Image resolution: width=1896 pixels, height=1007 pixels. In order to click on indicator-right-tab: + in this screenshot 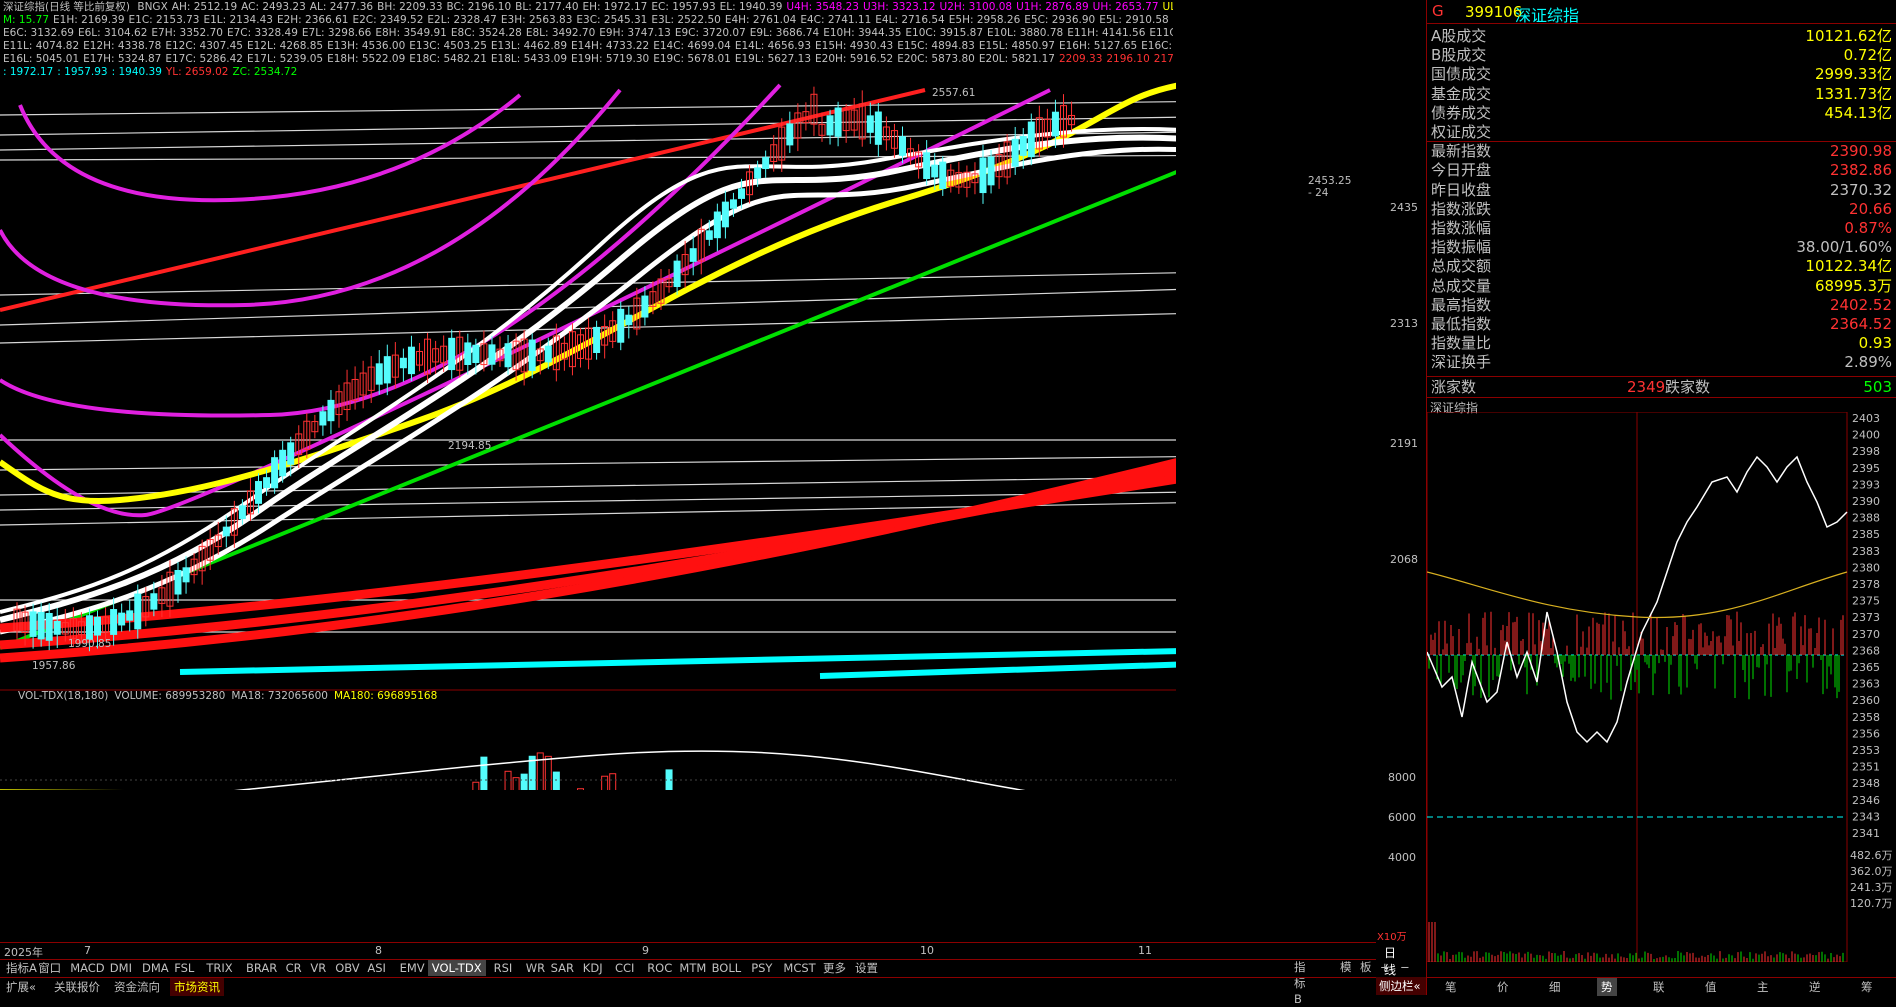, I will do `click(1385, 967)`.